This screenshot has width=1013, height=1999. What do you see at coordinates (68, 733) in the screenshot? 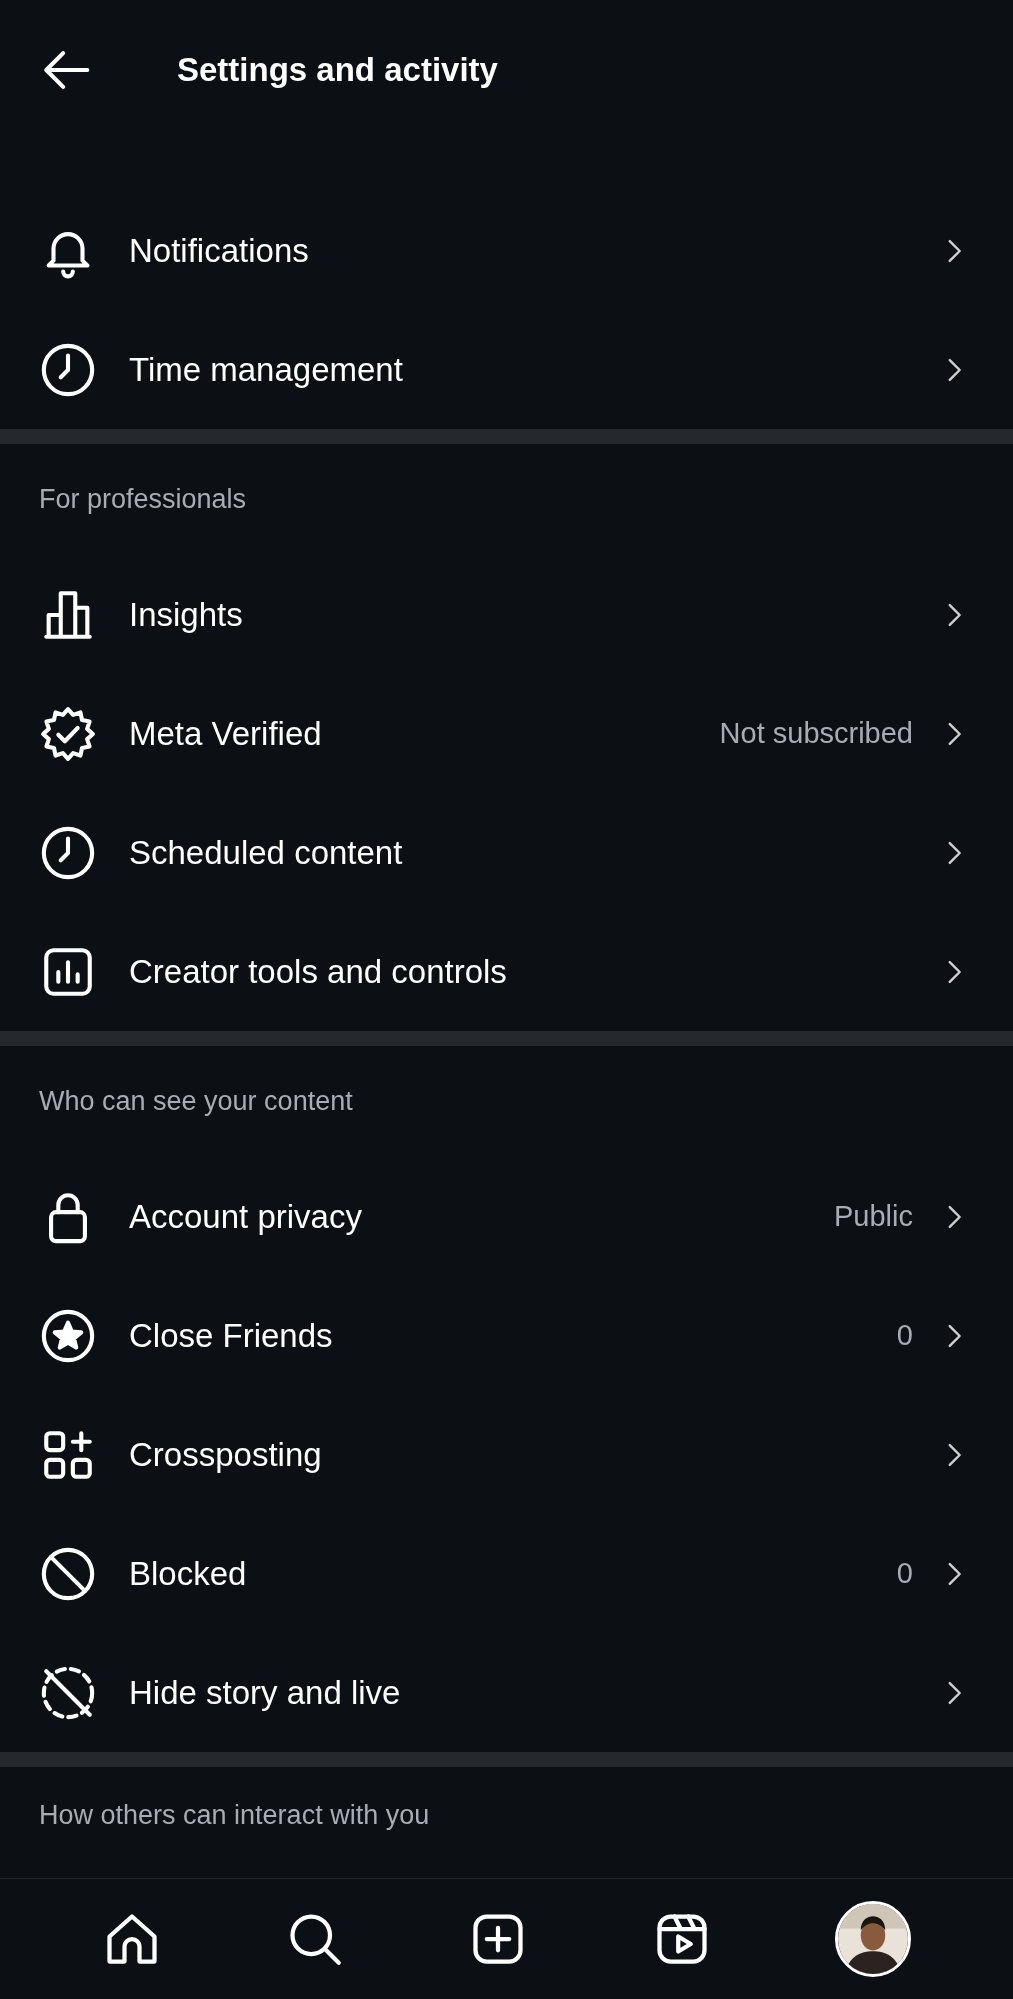
I see `verified-badge-icon` at bounding box center [68, 733].